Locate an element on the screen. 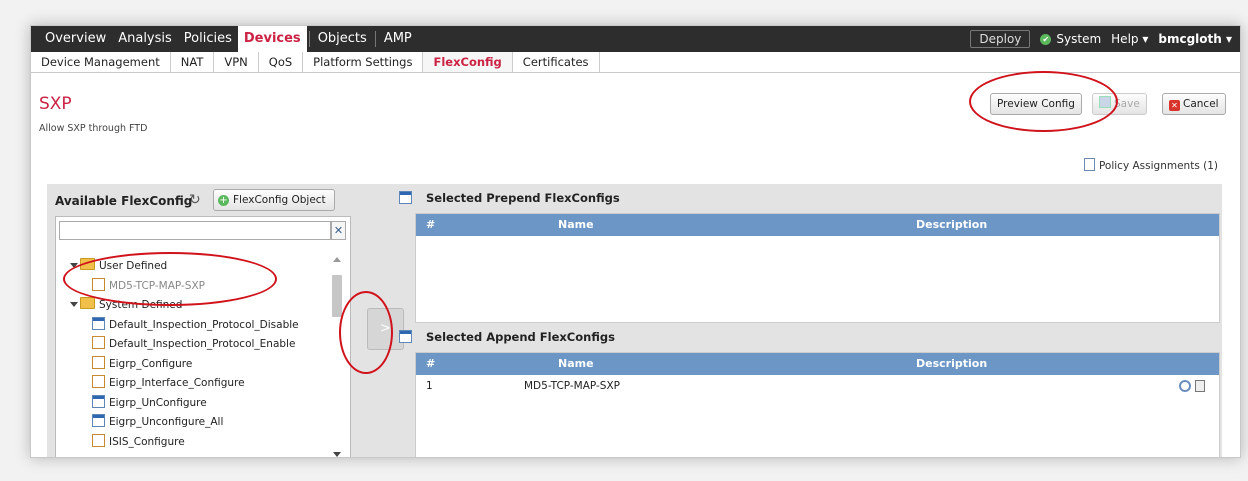 This screenshot has width=1248, height=481. tree-item-label: Eigrp_UnConfigure is located at coordinates (158, 402).